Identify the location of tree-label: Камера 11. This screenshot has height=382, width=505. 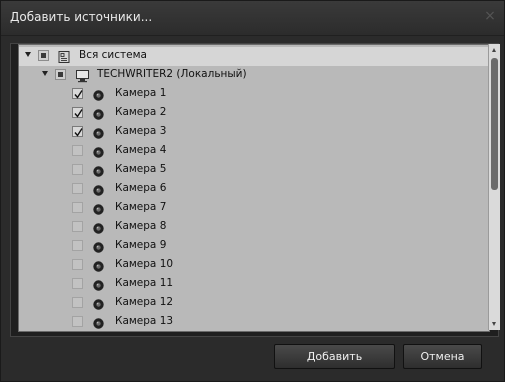
(144, 283).